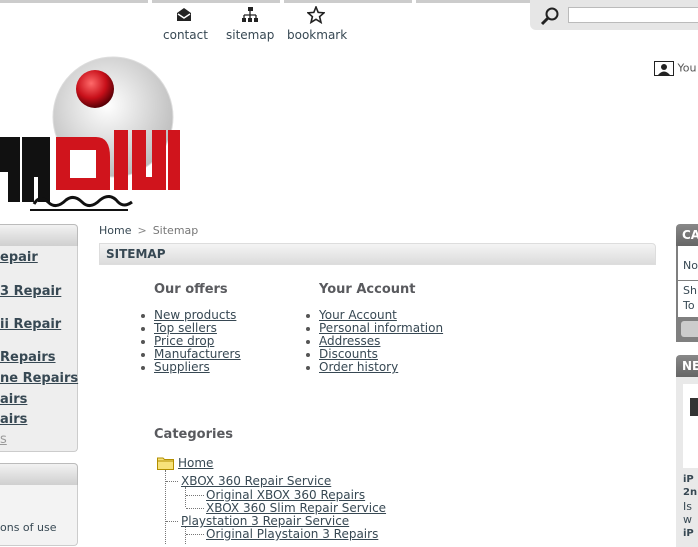  I want to click on price-drop-link: Price drop, so click(184, 341).